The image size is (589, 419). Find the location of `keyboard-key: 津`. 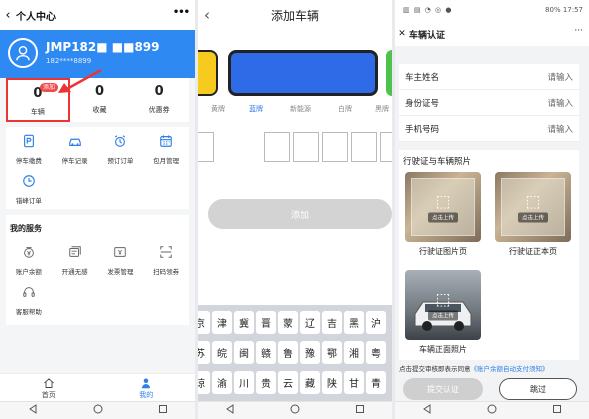

keyboard-key: 津 is located at coordinates (222, 322).